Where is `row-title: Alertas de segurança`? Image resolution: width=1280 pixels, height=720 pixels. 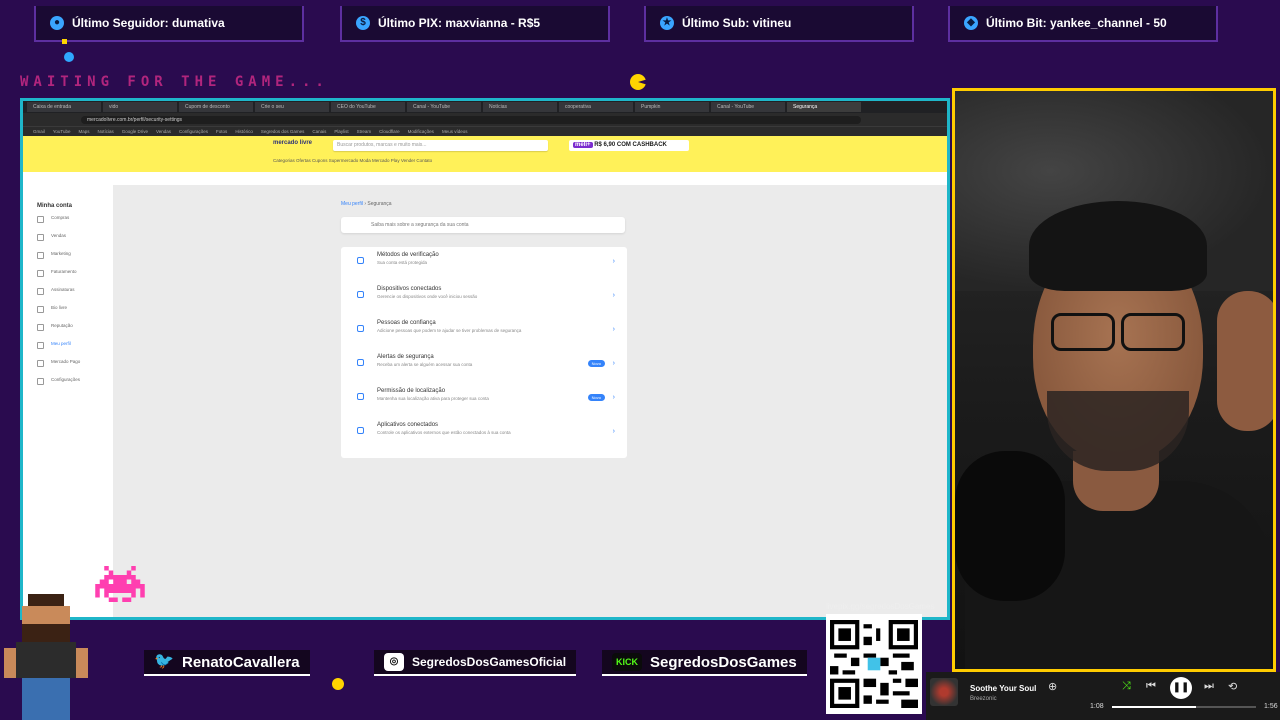 row-title: Alertas de segurança is located at coordinates (405, 357).